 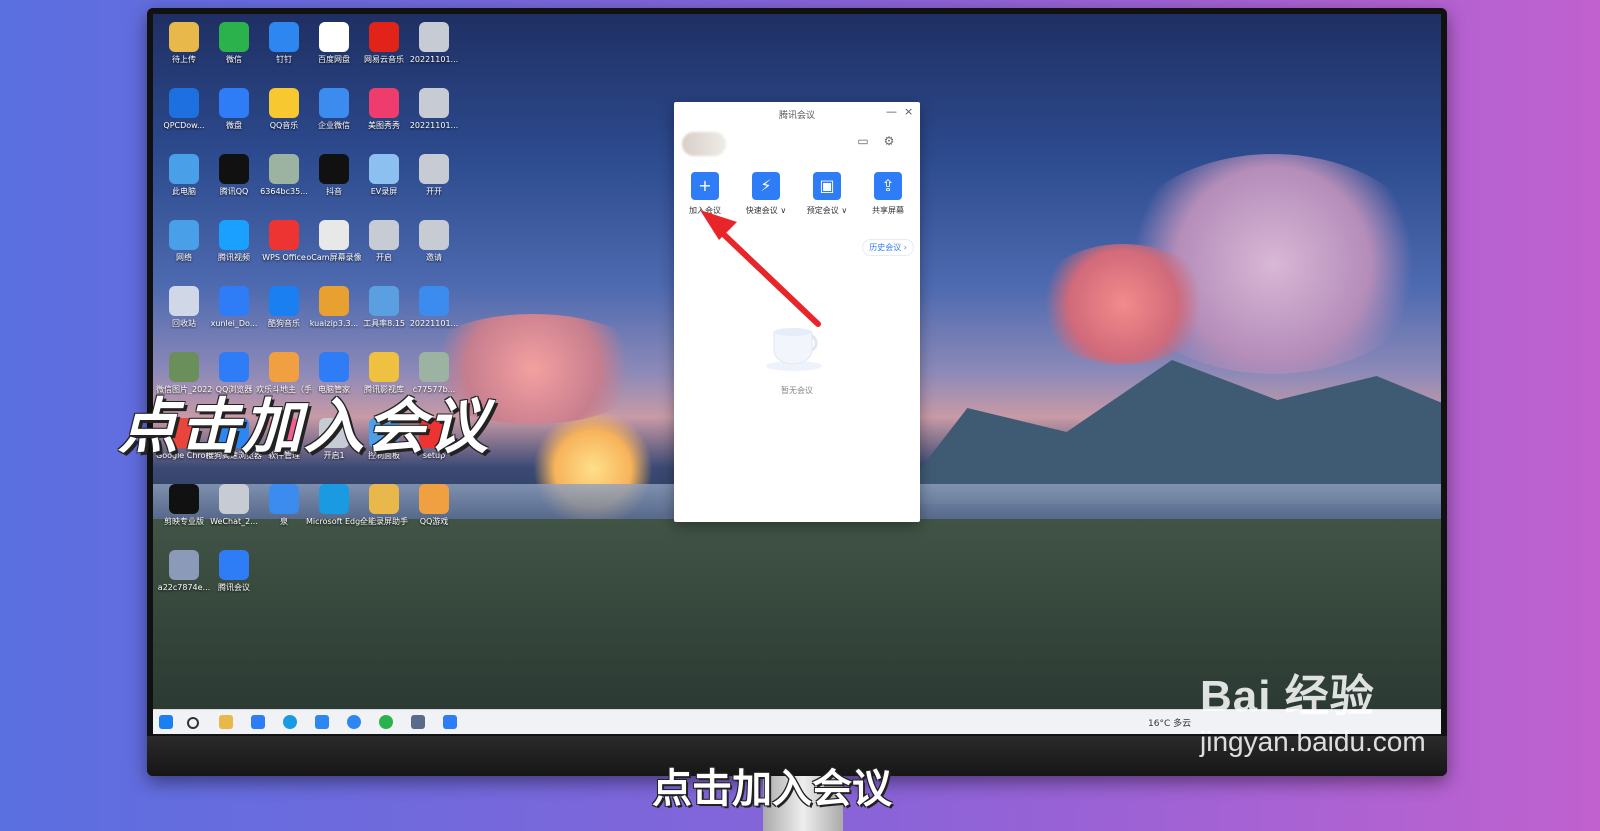 What do you see at coordinates (386, 722) in the screenshot?
I see `wechat-icon` at bounding box center [386, 722].